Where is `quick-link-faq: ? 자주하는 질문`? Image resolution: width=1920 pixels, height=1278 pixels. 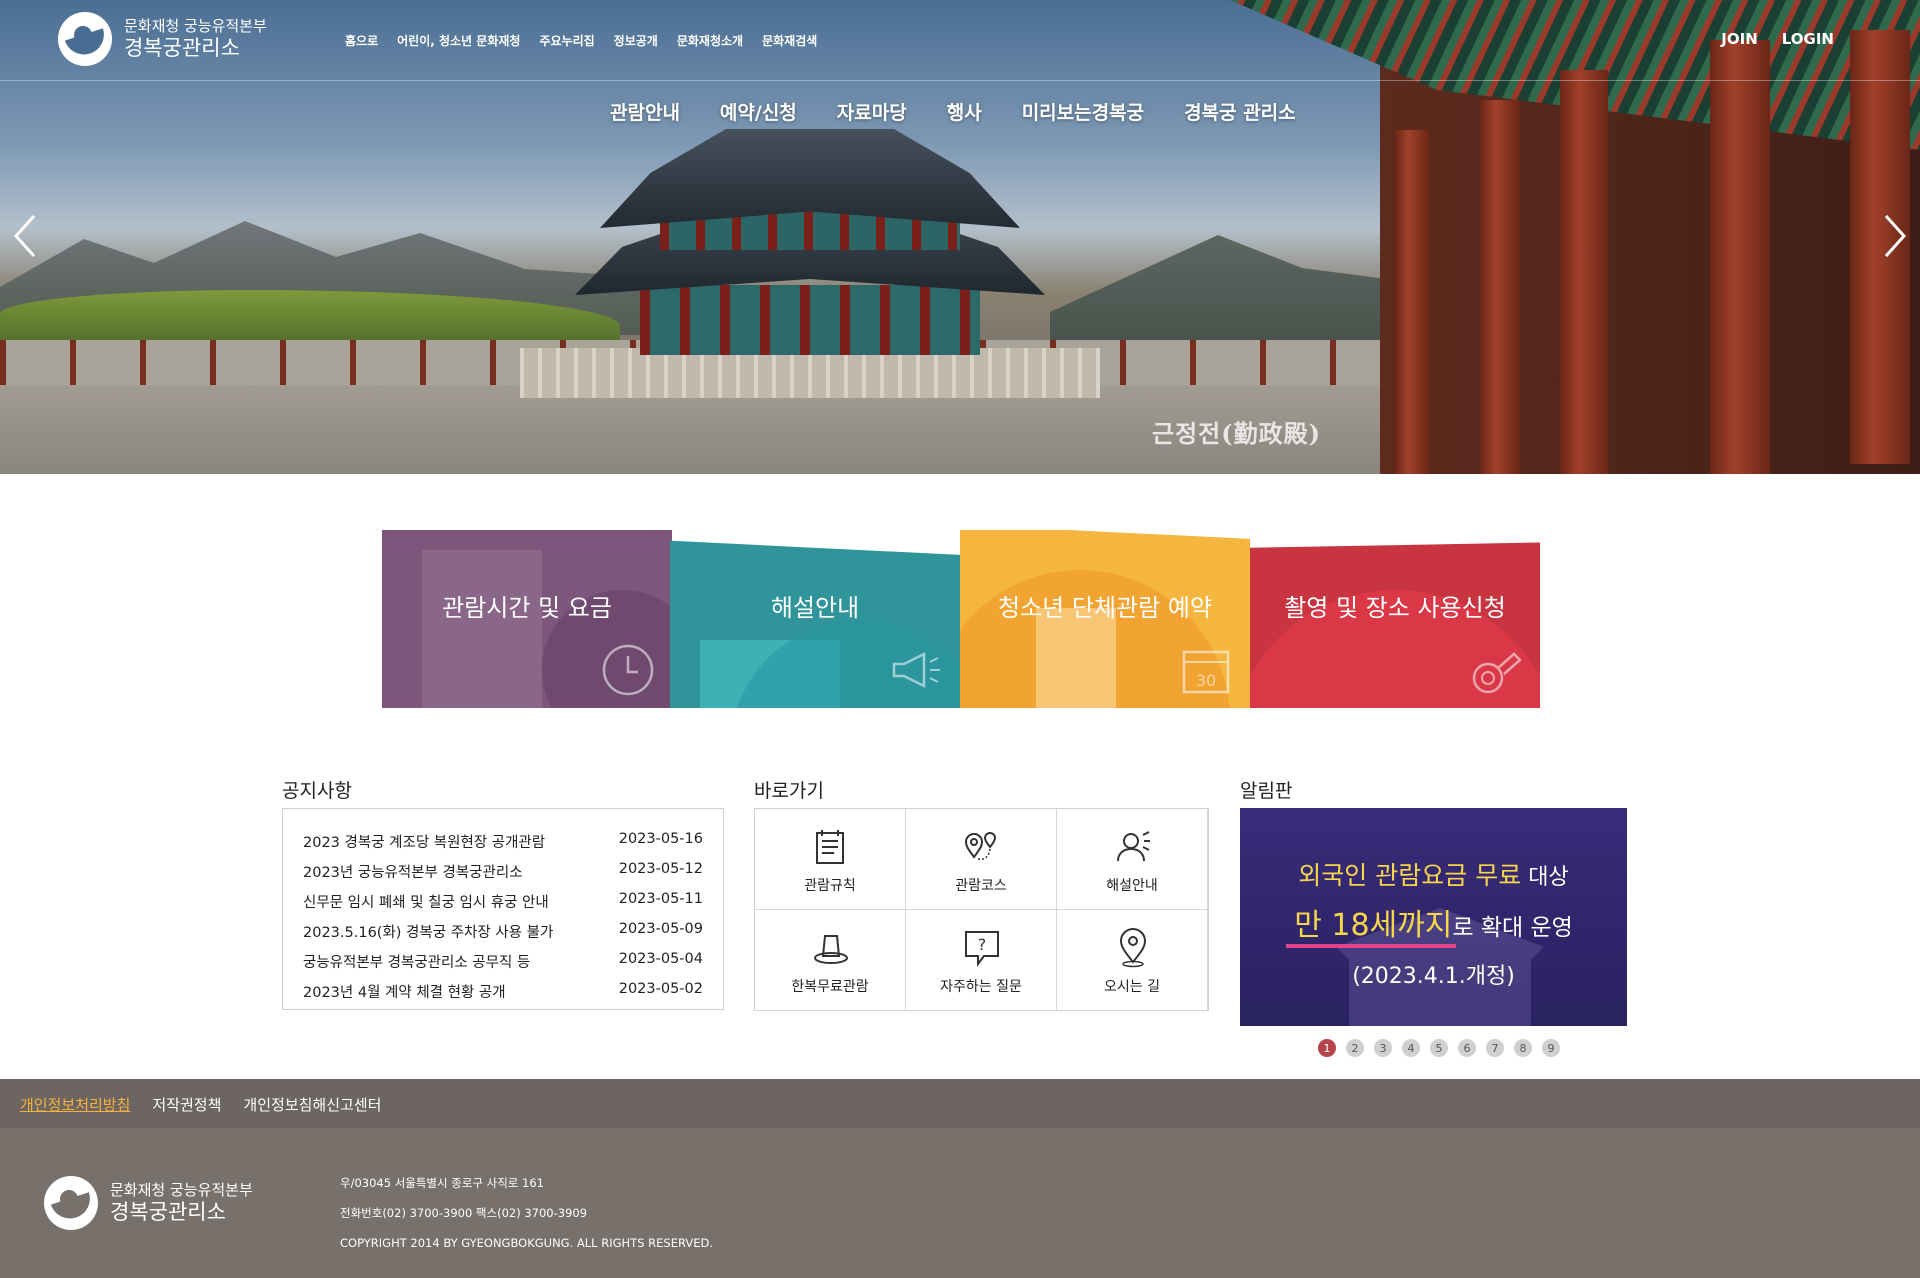
quick-link-faq: ? 자주하는 질문 is located at coordinates (981, 960).